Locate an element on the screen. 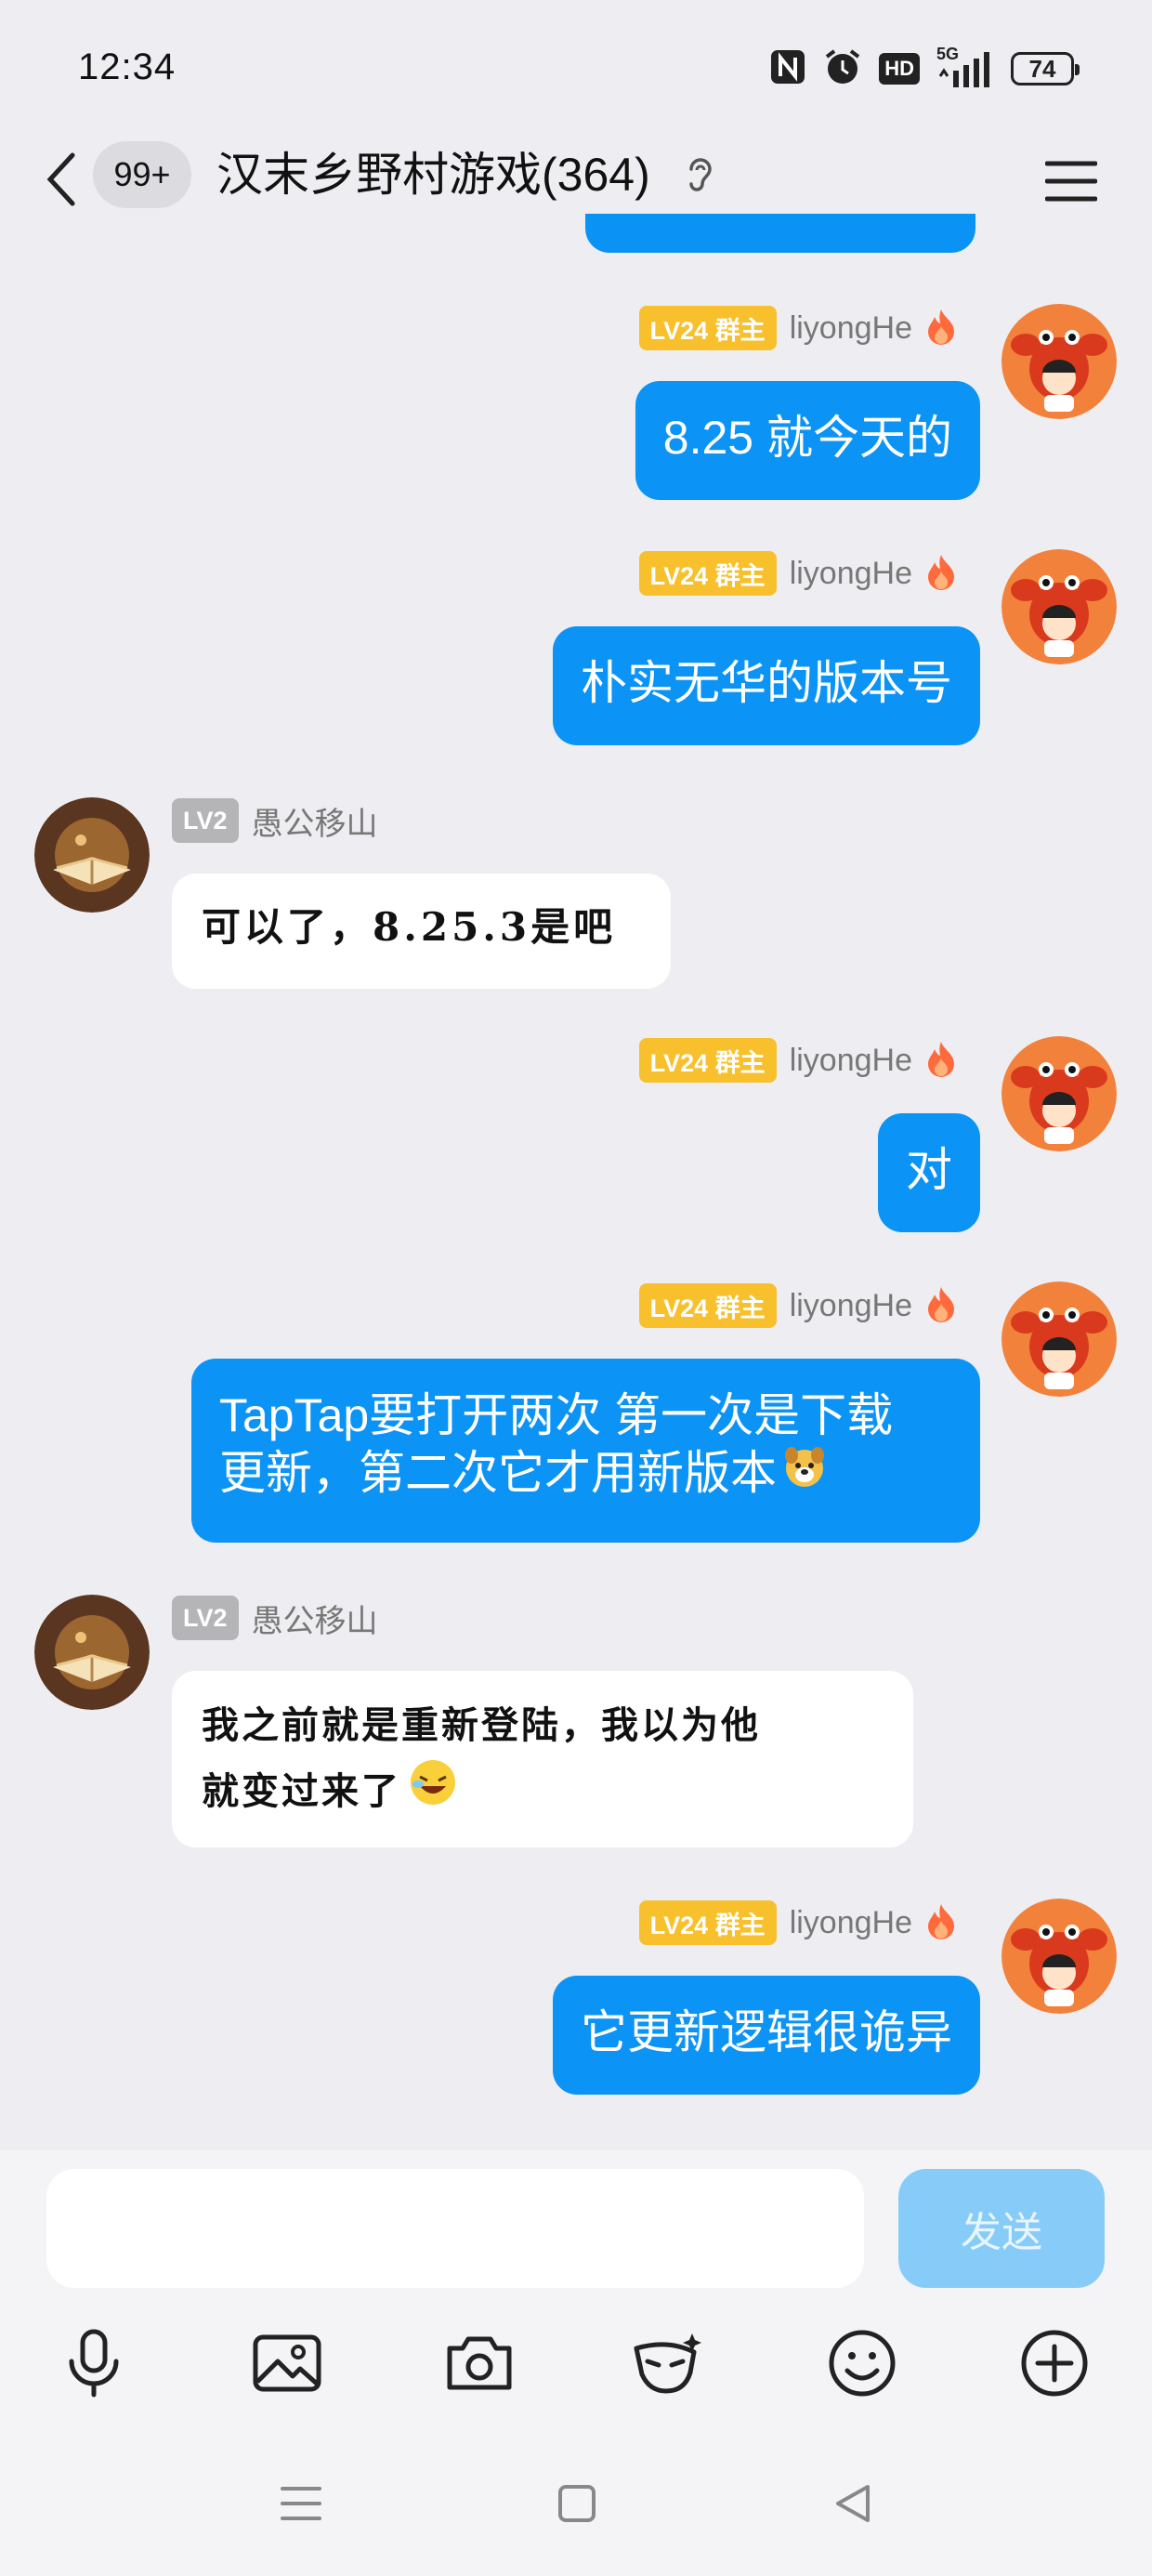 This screenshot has height=2576, width=1152. home-square-icon is located at coordinates (577, 2503).